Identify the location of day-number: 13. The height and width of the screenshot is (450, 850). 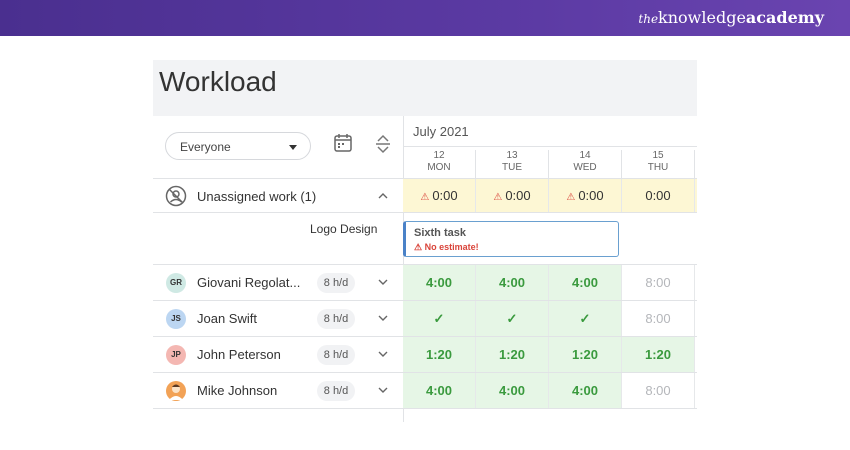
(512, 155).